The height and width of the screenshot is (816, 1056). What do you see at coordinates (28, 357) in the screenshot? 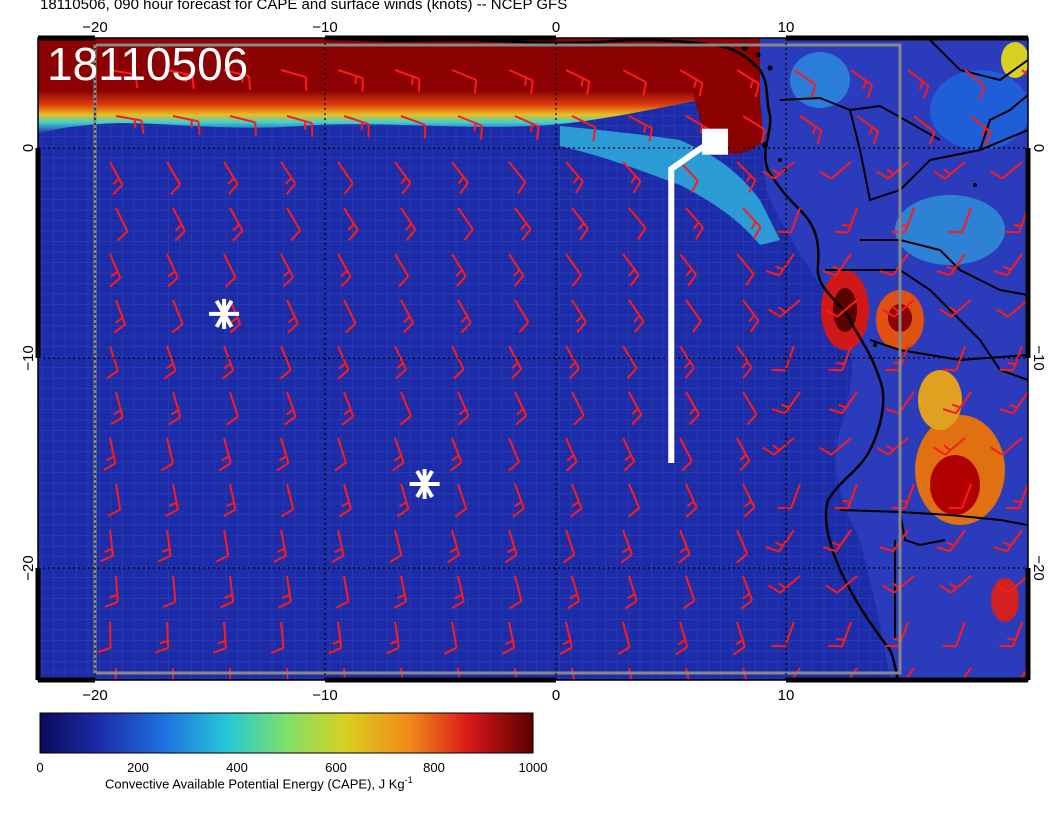
I see `lat-tick-label: −10` at bounding box center [28, 357].